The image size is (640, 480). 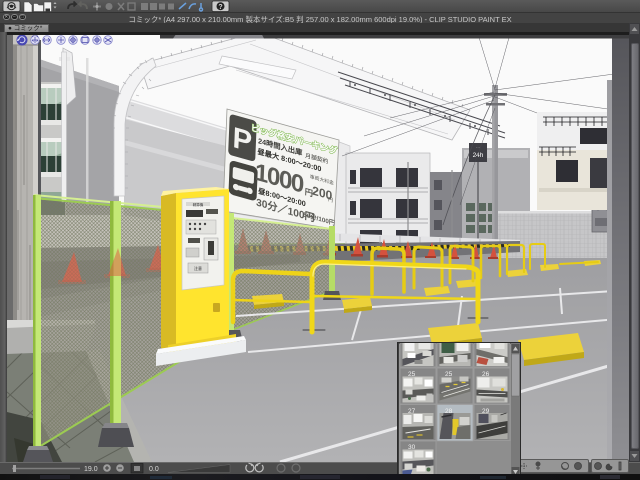 I want to click on svg-text: 0.0, so click(x=154, y=469).